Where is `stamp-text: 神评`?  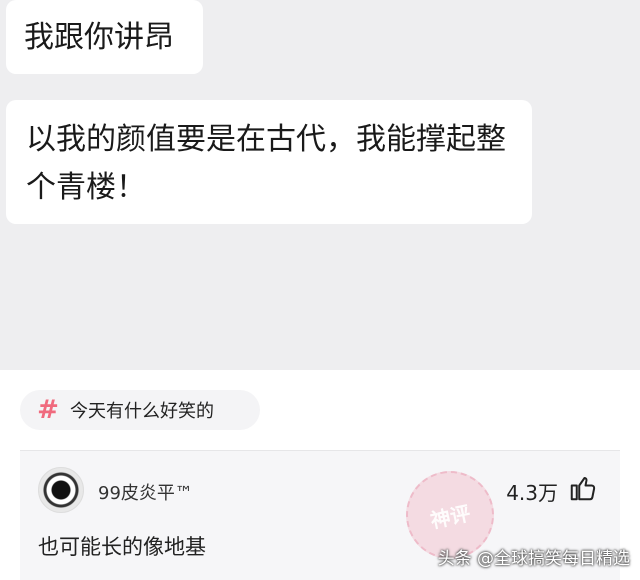 stamp-text: 神评 is located at coordinates (450, 516).